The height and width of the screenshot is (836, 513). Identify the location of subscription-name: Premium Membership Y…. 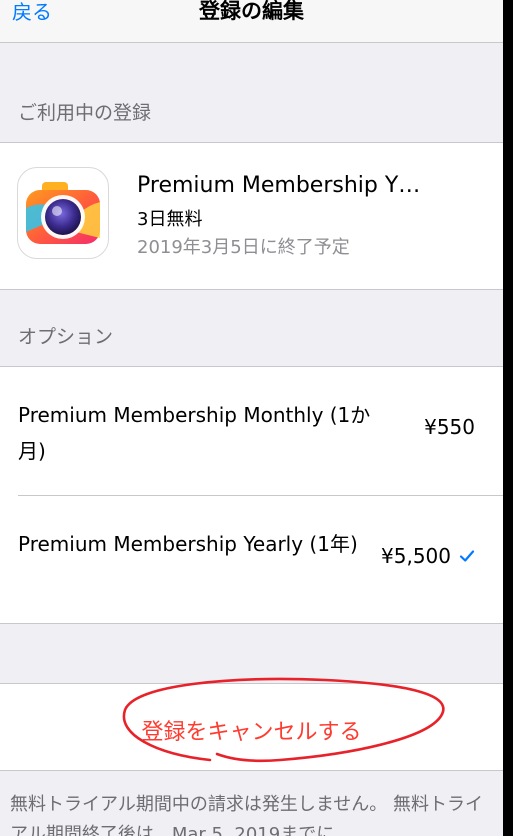
(279, 185).